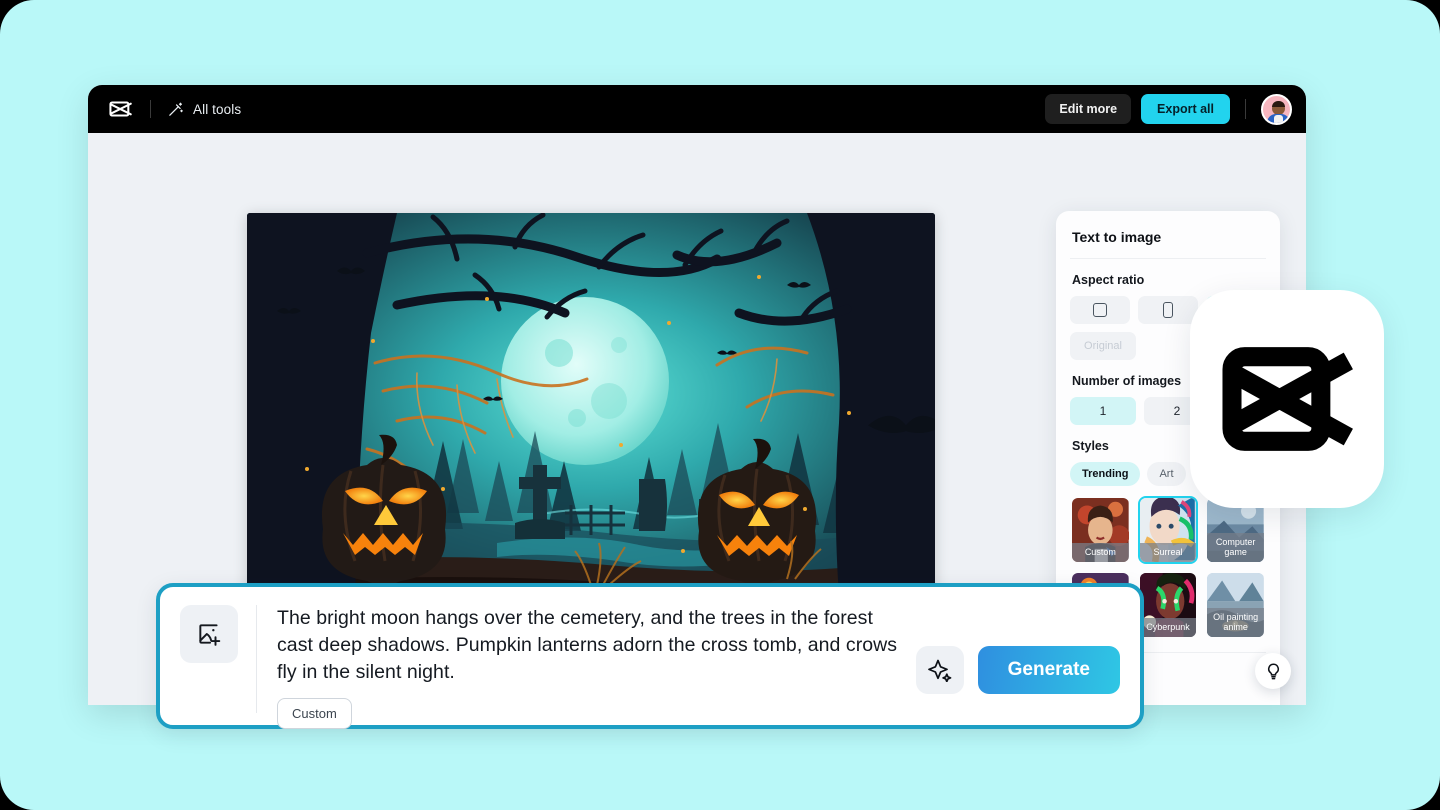 This screenshot has height=810, width=1440. Describe the element at coordinates (1185, 109) in the screenshot. I see `export-all-button: Export all` at that location.